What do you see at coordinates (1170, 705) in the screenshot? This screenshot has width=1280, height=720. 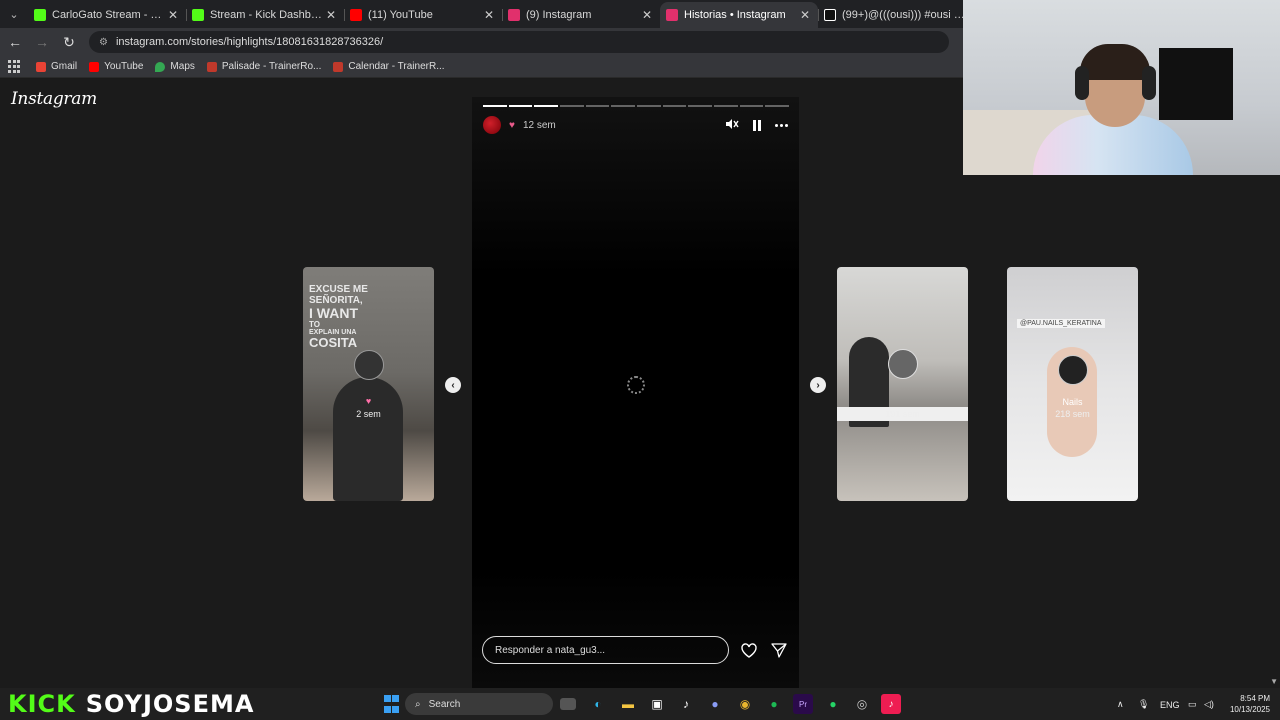 I see `language-indicator: ENG` at bounding box center [1170, 705].